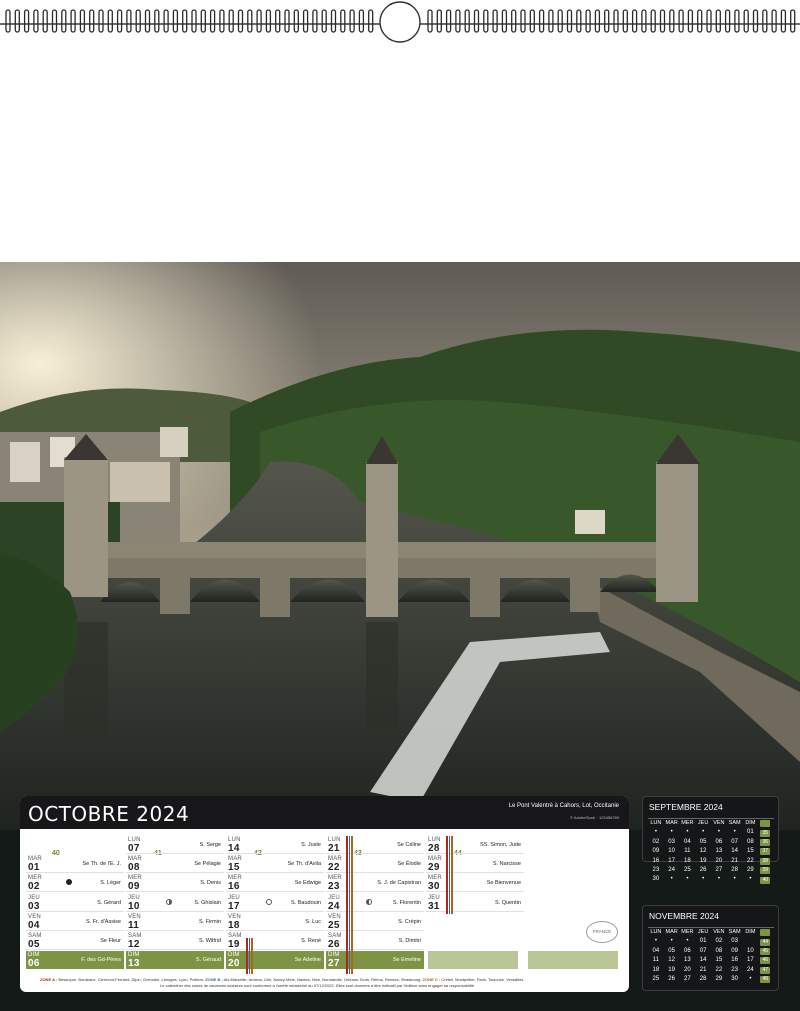  Describe the element at coordinates (275, 845) in the screenshot. I see `day-cell: LUN 14 S. Juste` at that location.